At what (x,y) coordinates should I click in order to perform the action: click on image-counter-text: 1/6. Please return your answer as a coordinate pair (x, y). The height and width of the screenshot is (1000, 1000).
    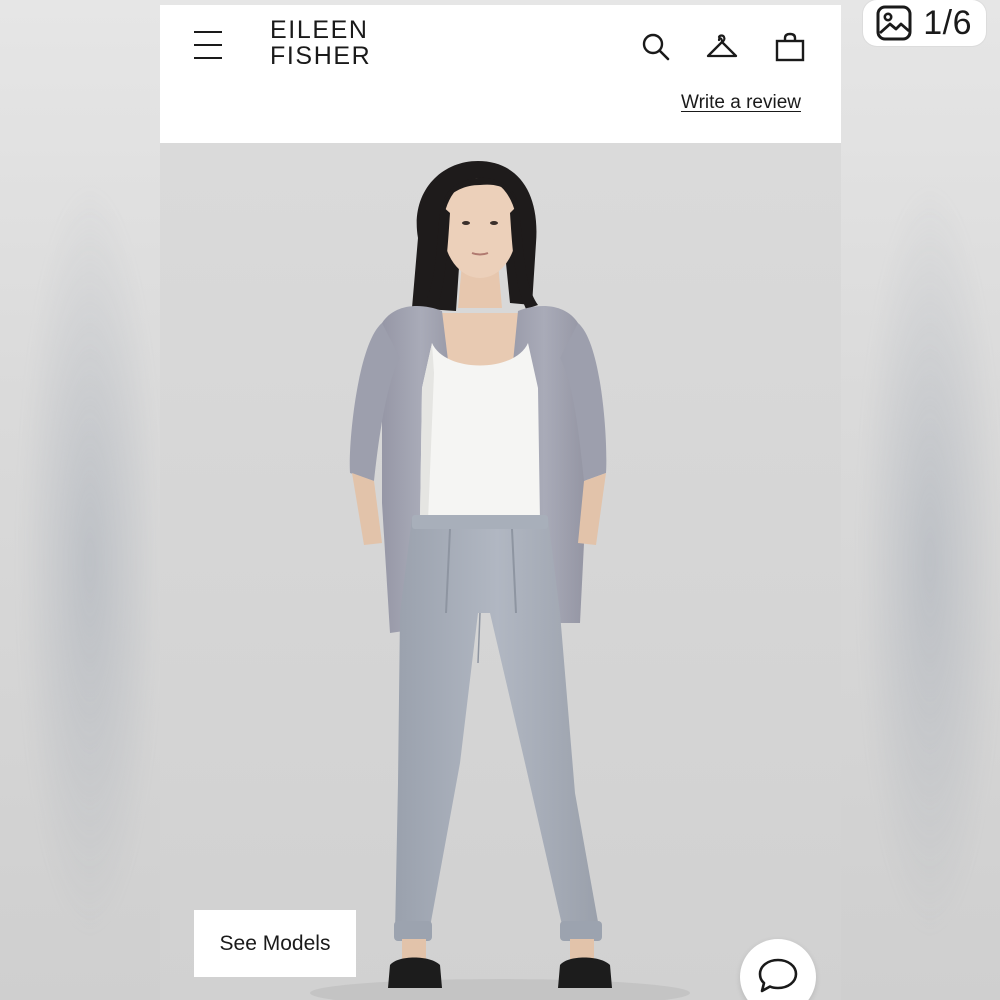
    Looking at the image, I should click on (947, 22).